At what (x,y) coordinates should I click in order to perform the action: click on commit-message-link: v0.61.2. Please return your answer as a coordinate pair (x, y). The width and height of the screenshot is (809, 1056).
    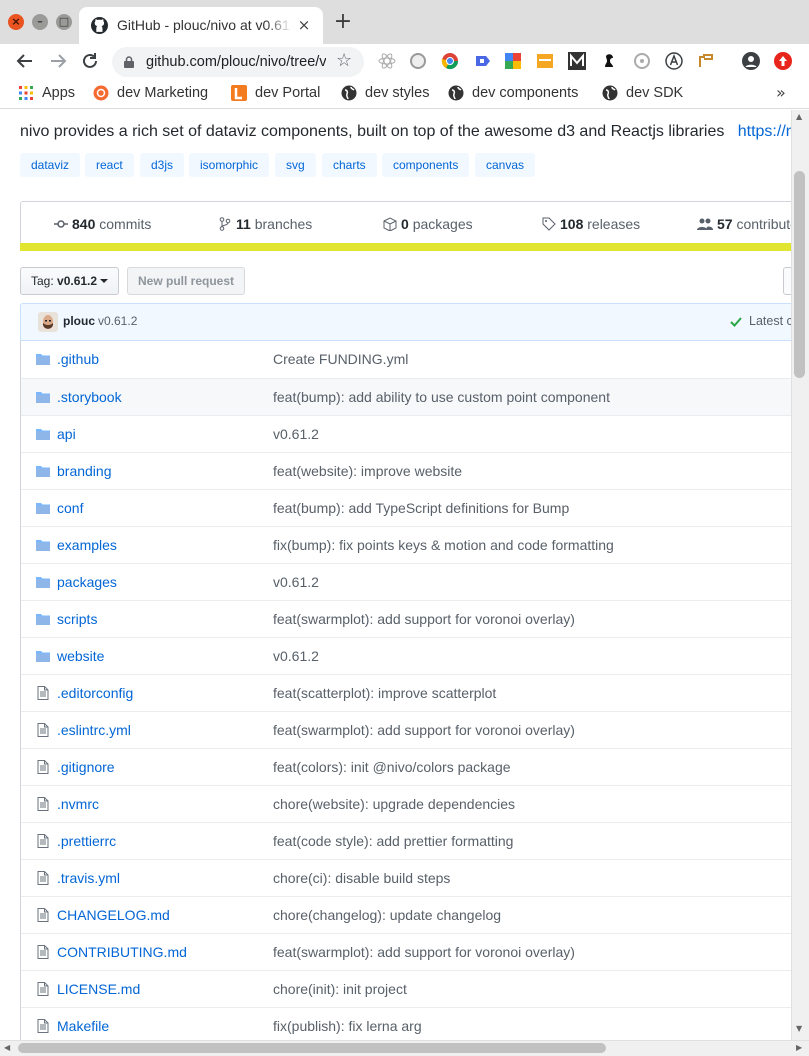
    Looking at the image, I should click on (117, 321).